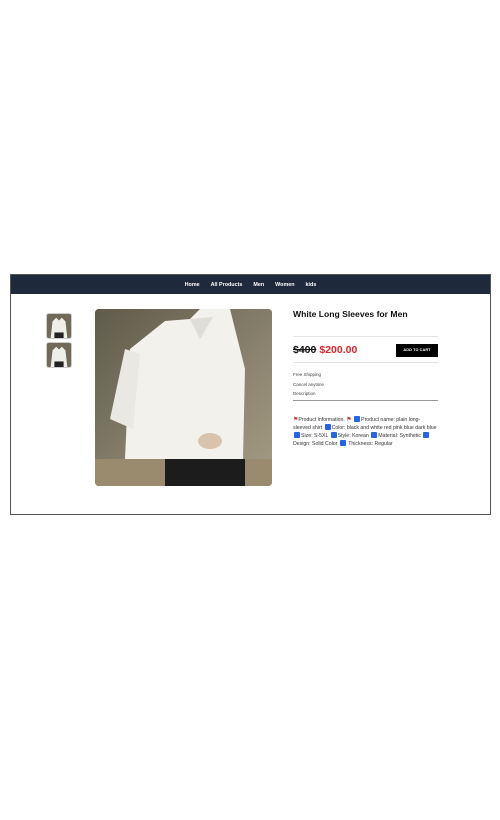  Describe the element at coordinates (192, 285) in the screenshot. I see `nav-link-home: Home` at that location.